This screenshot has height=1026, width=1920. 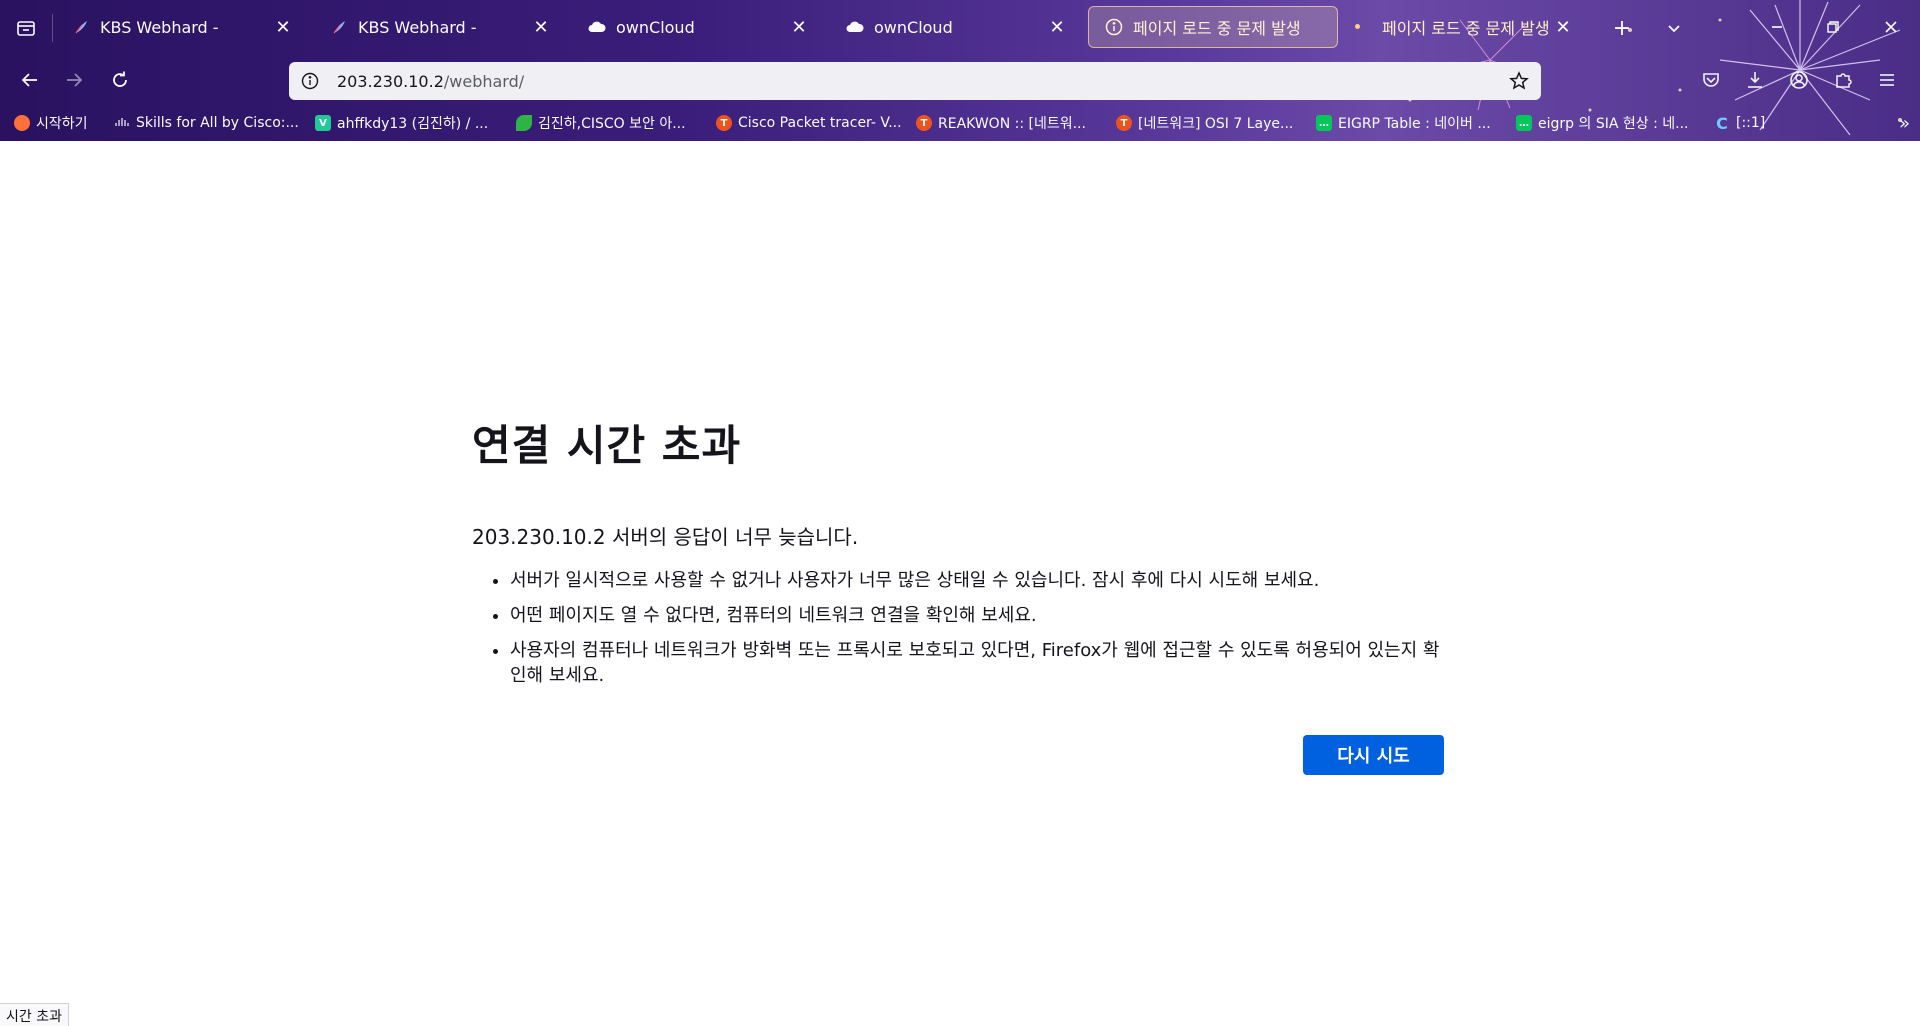 I want to click on suggestion-item: 어떤 페이지도 열 수 없다면, 컴퓨터의 네트워크 연결을 확인해 보세요., so click(x=977, y=615).